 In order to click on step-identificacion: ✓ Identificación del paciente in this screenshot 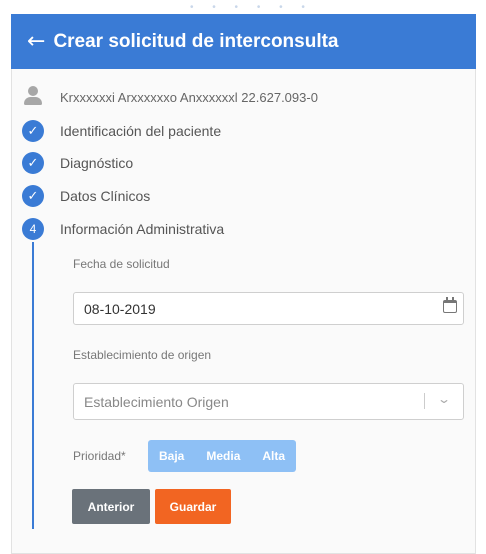, I will do `click(121, 131)`.